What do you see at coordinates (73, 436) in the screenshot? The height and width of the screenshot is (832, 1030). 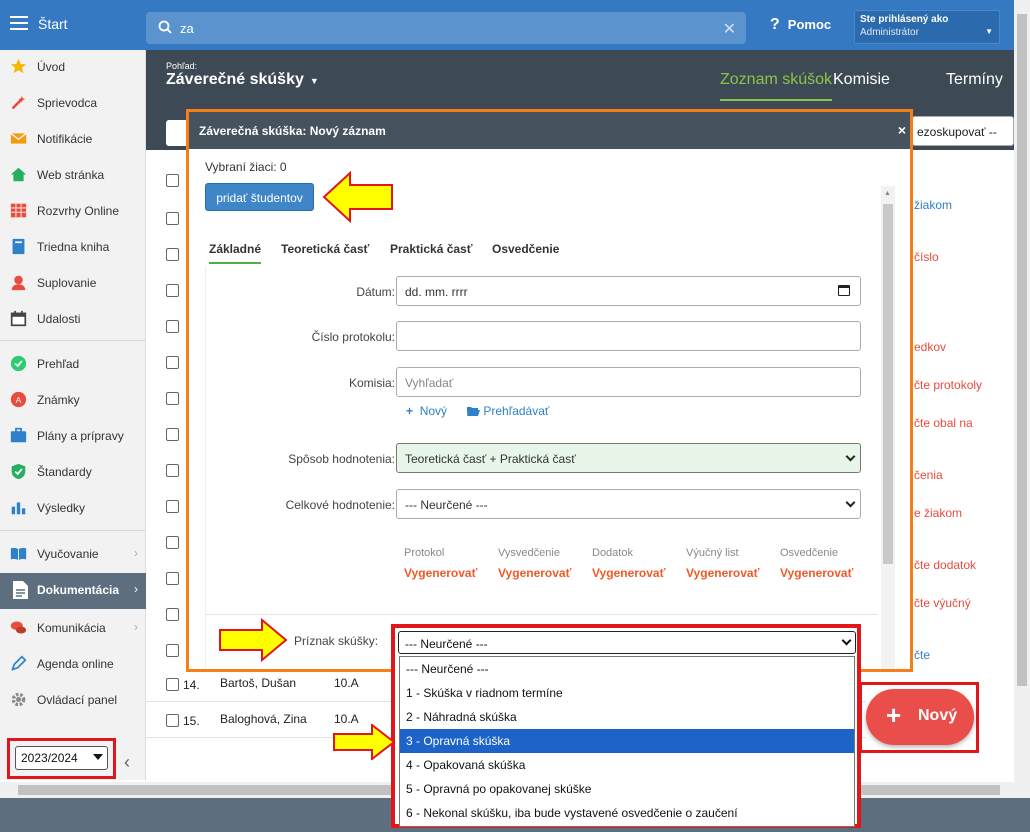 I see `sidebar-item-plany: Plány a prípravy` at bounding box center [73, 436].